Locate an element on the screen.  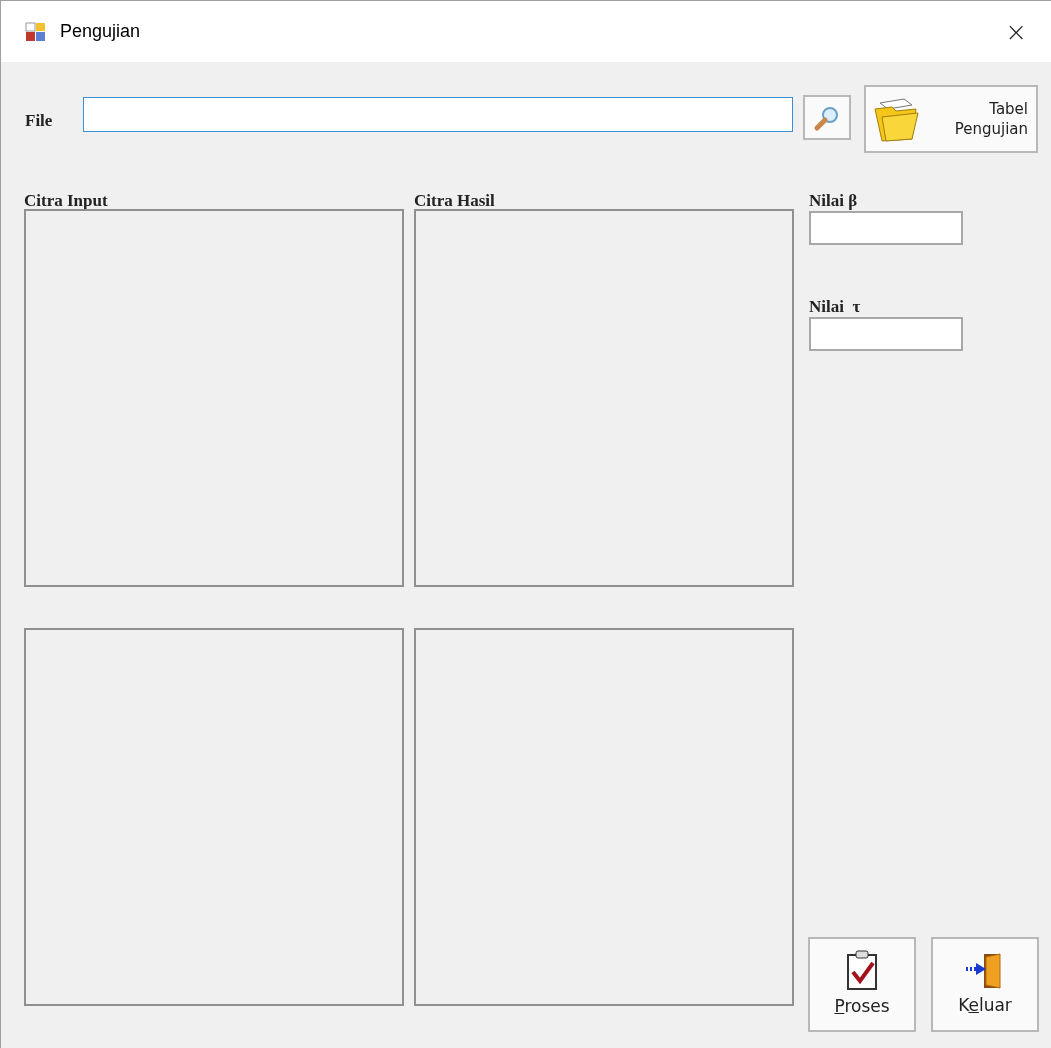
exit-button: Keluar is located at coordinates (985, 984).